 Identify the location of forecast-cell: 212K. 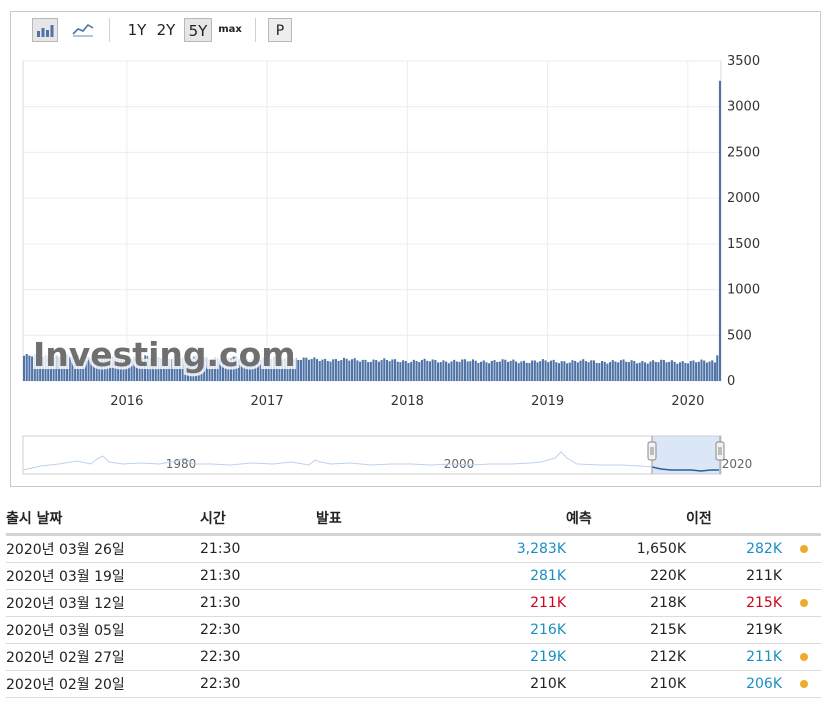
(626, 657).